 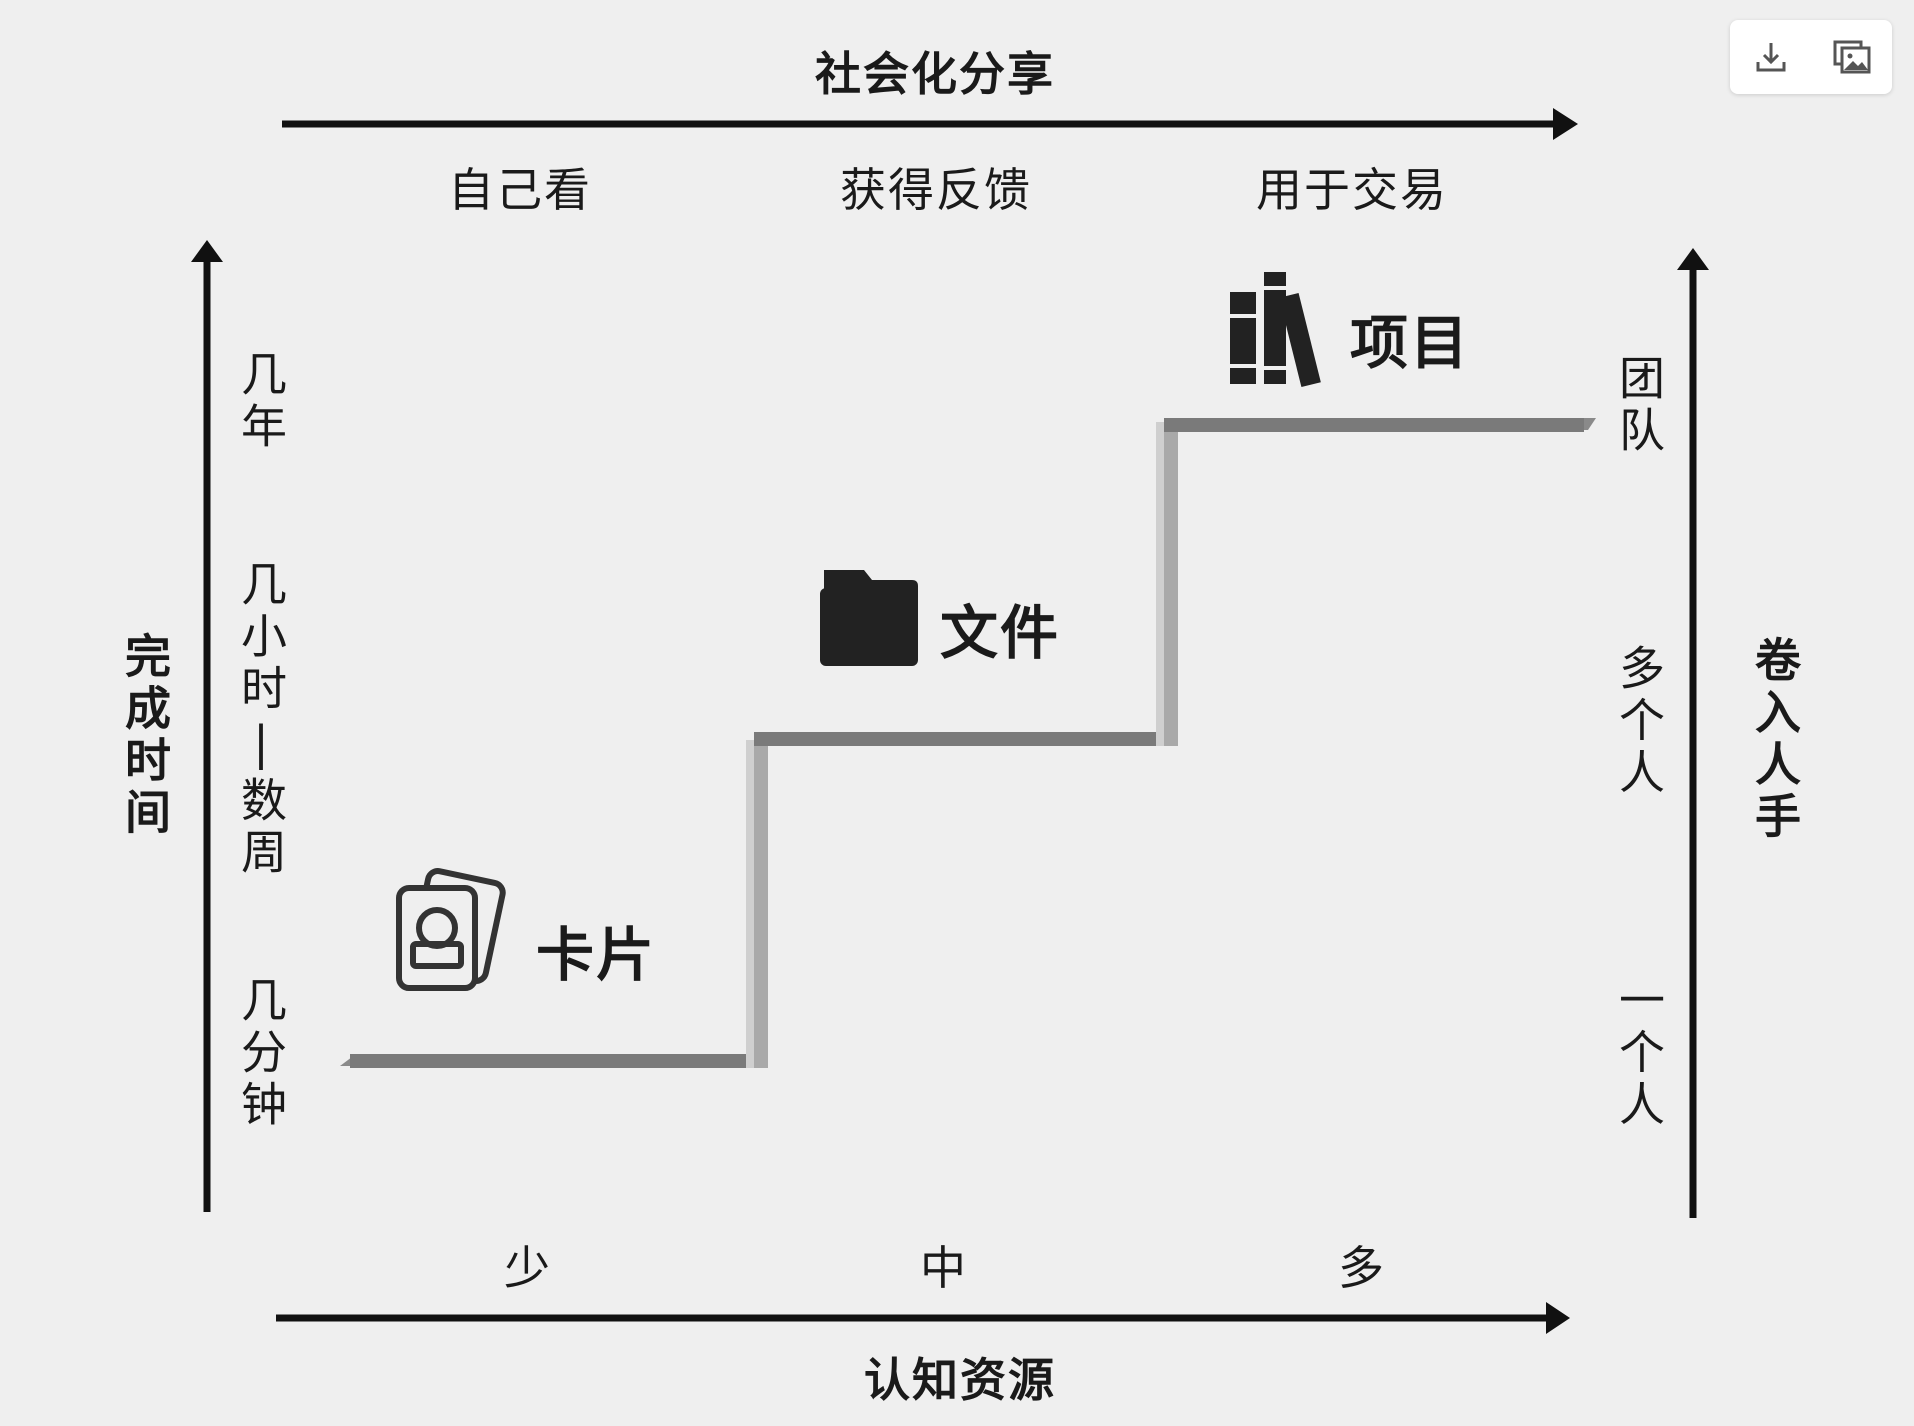 I want to click on left-stage-2: 几小时|数周, so click(x=261, y=720).